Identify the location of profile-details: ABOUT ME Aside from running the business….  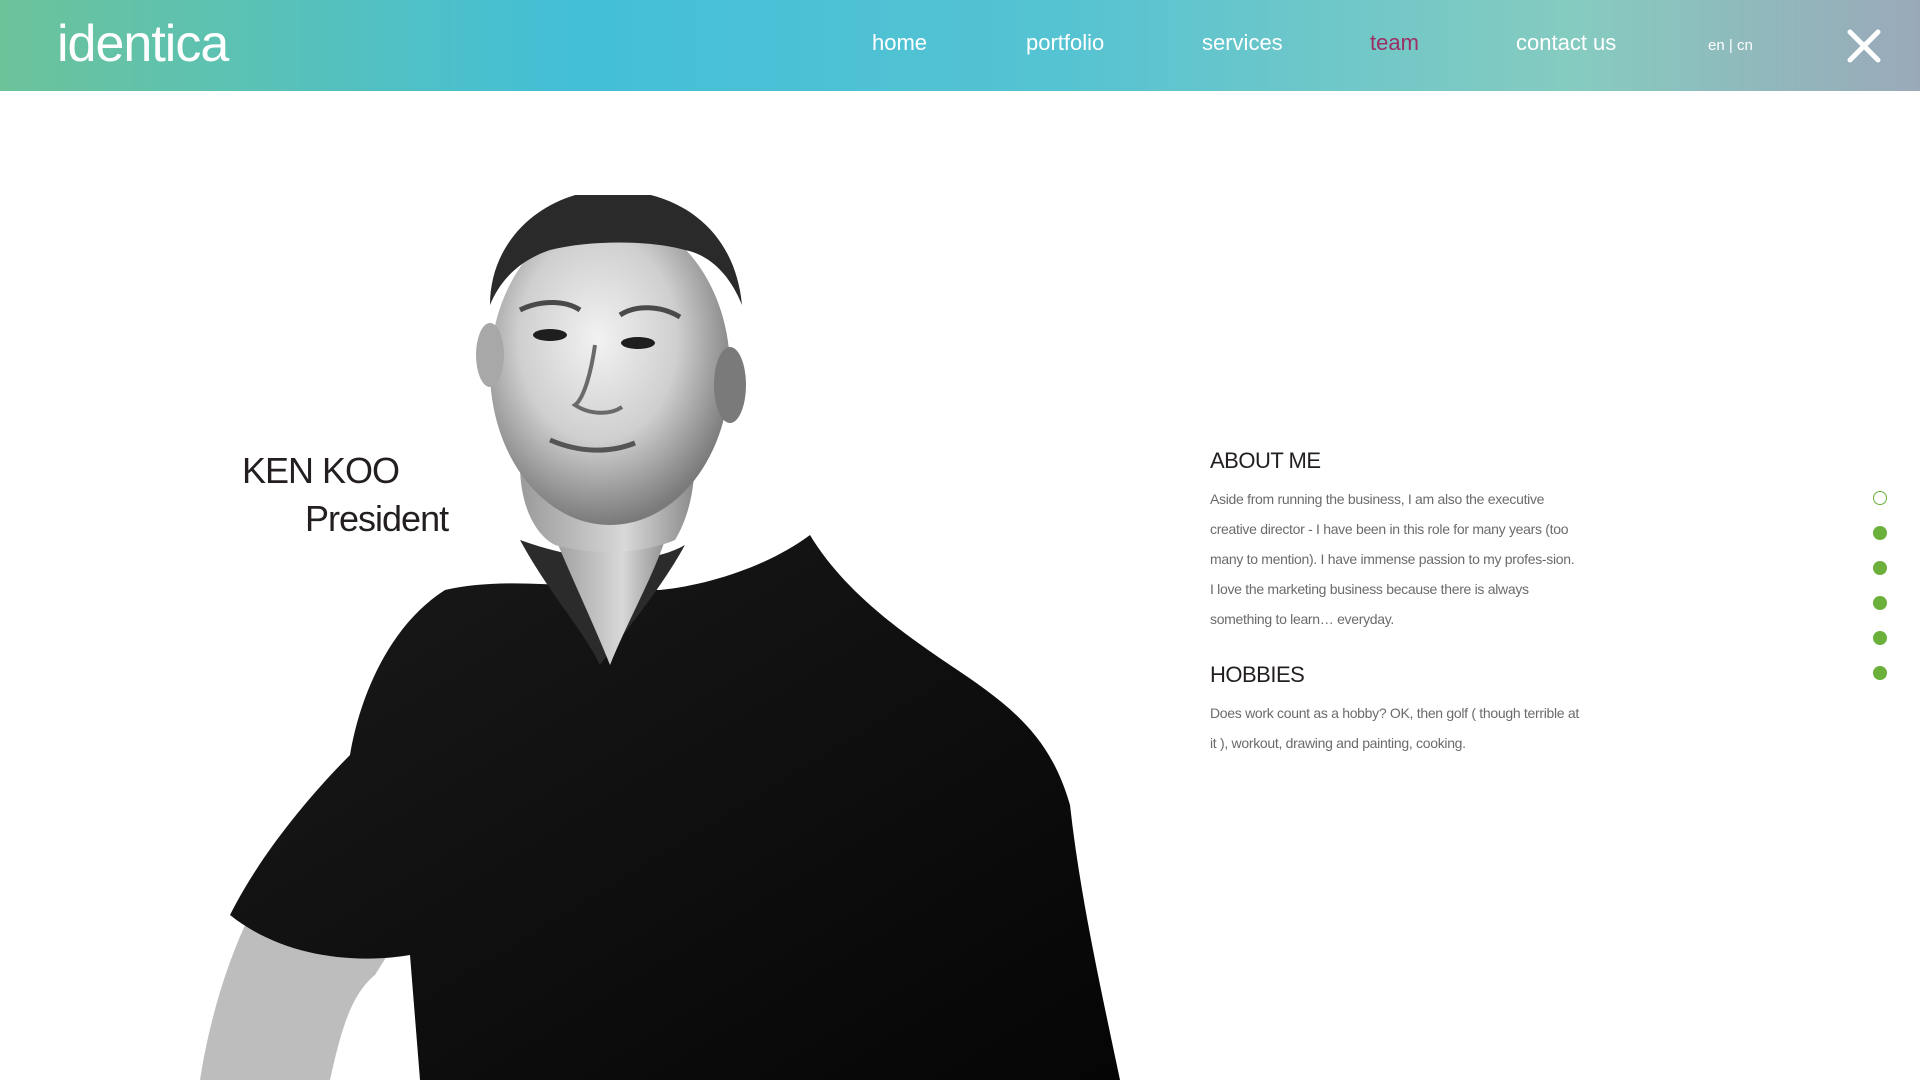
(1395, 603).